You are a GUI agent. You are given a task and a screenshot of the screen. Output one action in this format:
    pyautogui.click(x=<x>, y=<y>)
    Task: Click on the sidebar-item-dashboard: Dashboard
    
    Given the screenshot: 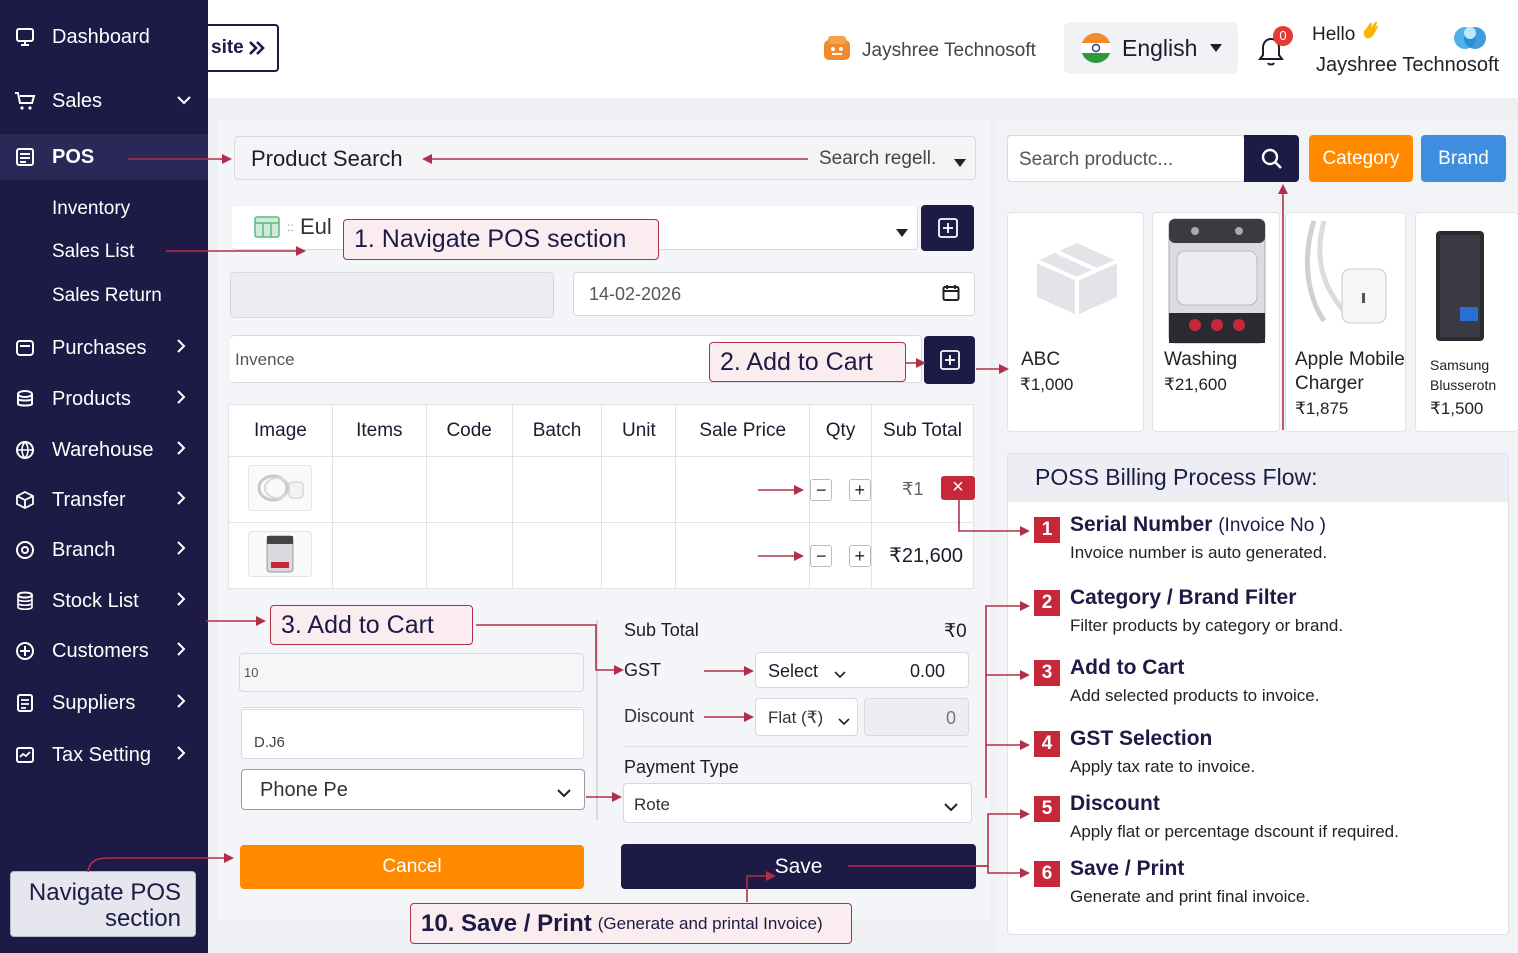 What is the action you would take?
    pyautogui.click(x=104, y=37)
    